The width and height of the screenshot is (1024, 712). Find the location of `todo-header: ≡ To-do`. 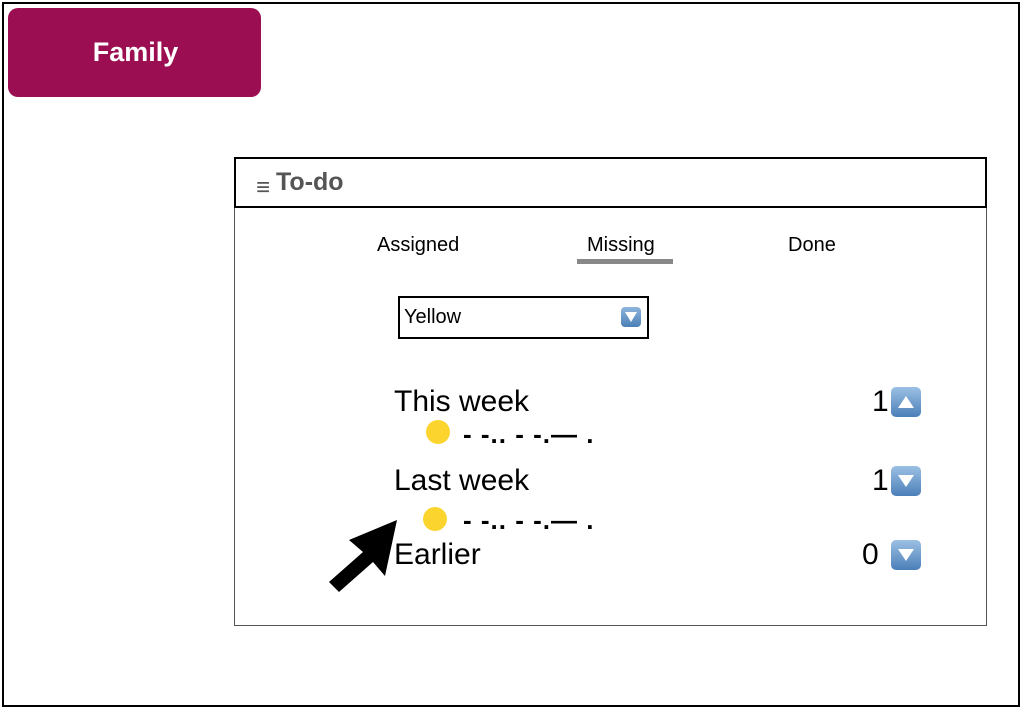

todo-header: ≡ To-do is located at coordinates (610, 182).